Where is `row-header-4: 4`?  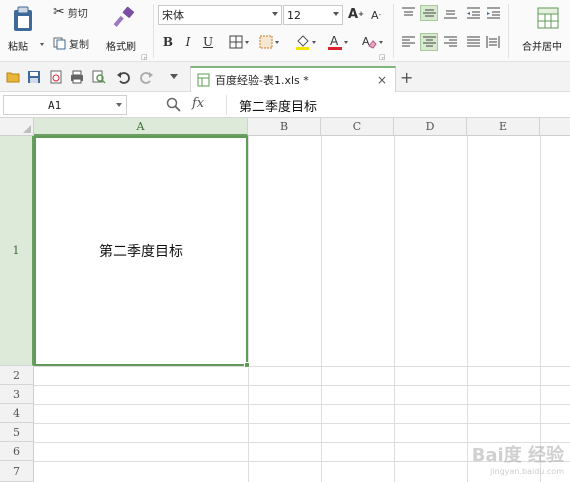 row-header-4: 4 is located at coordinates (17, 413).